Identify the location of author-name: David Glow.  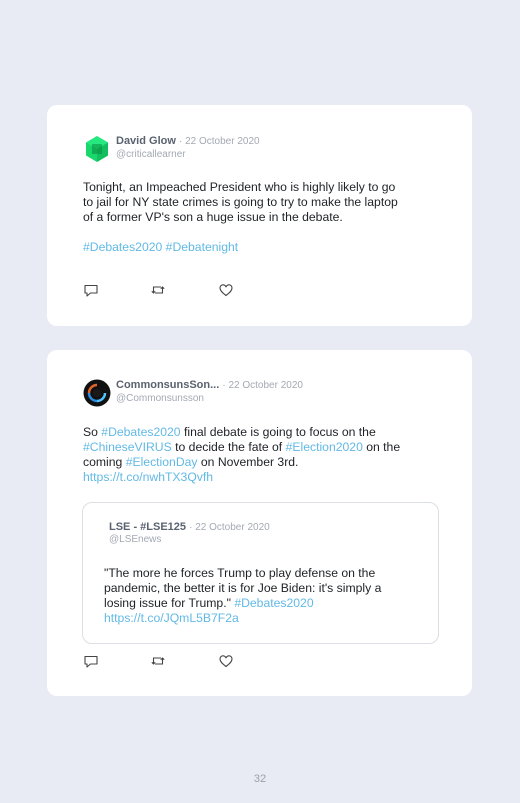
(146, 141).